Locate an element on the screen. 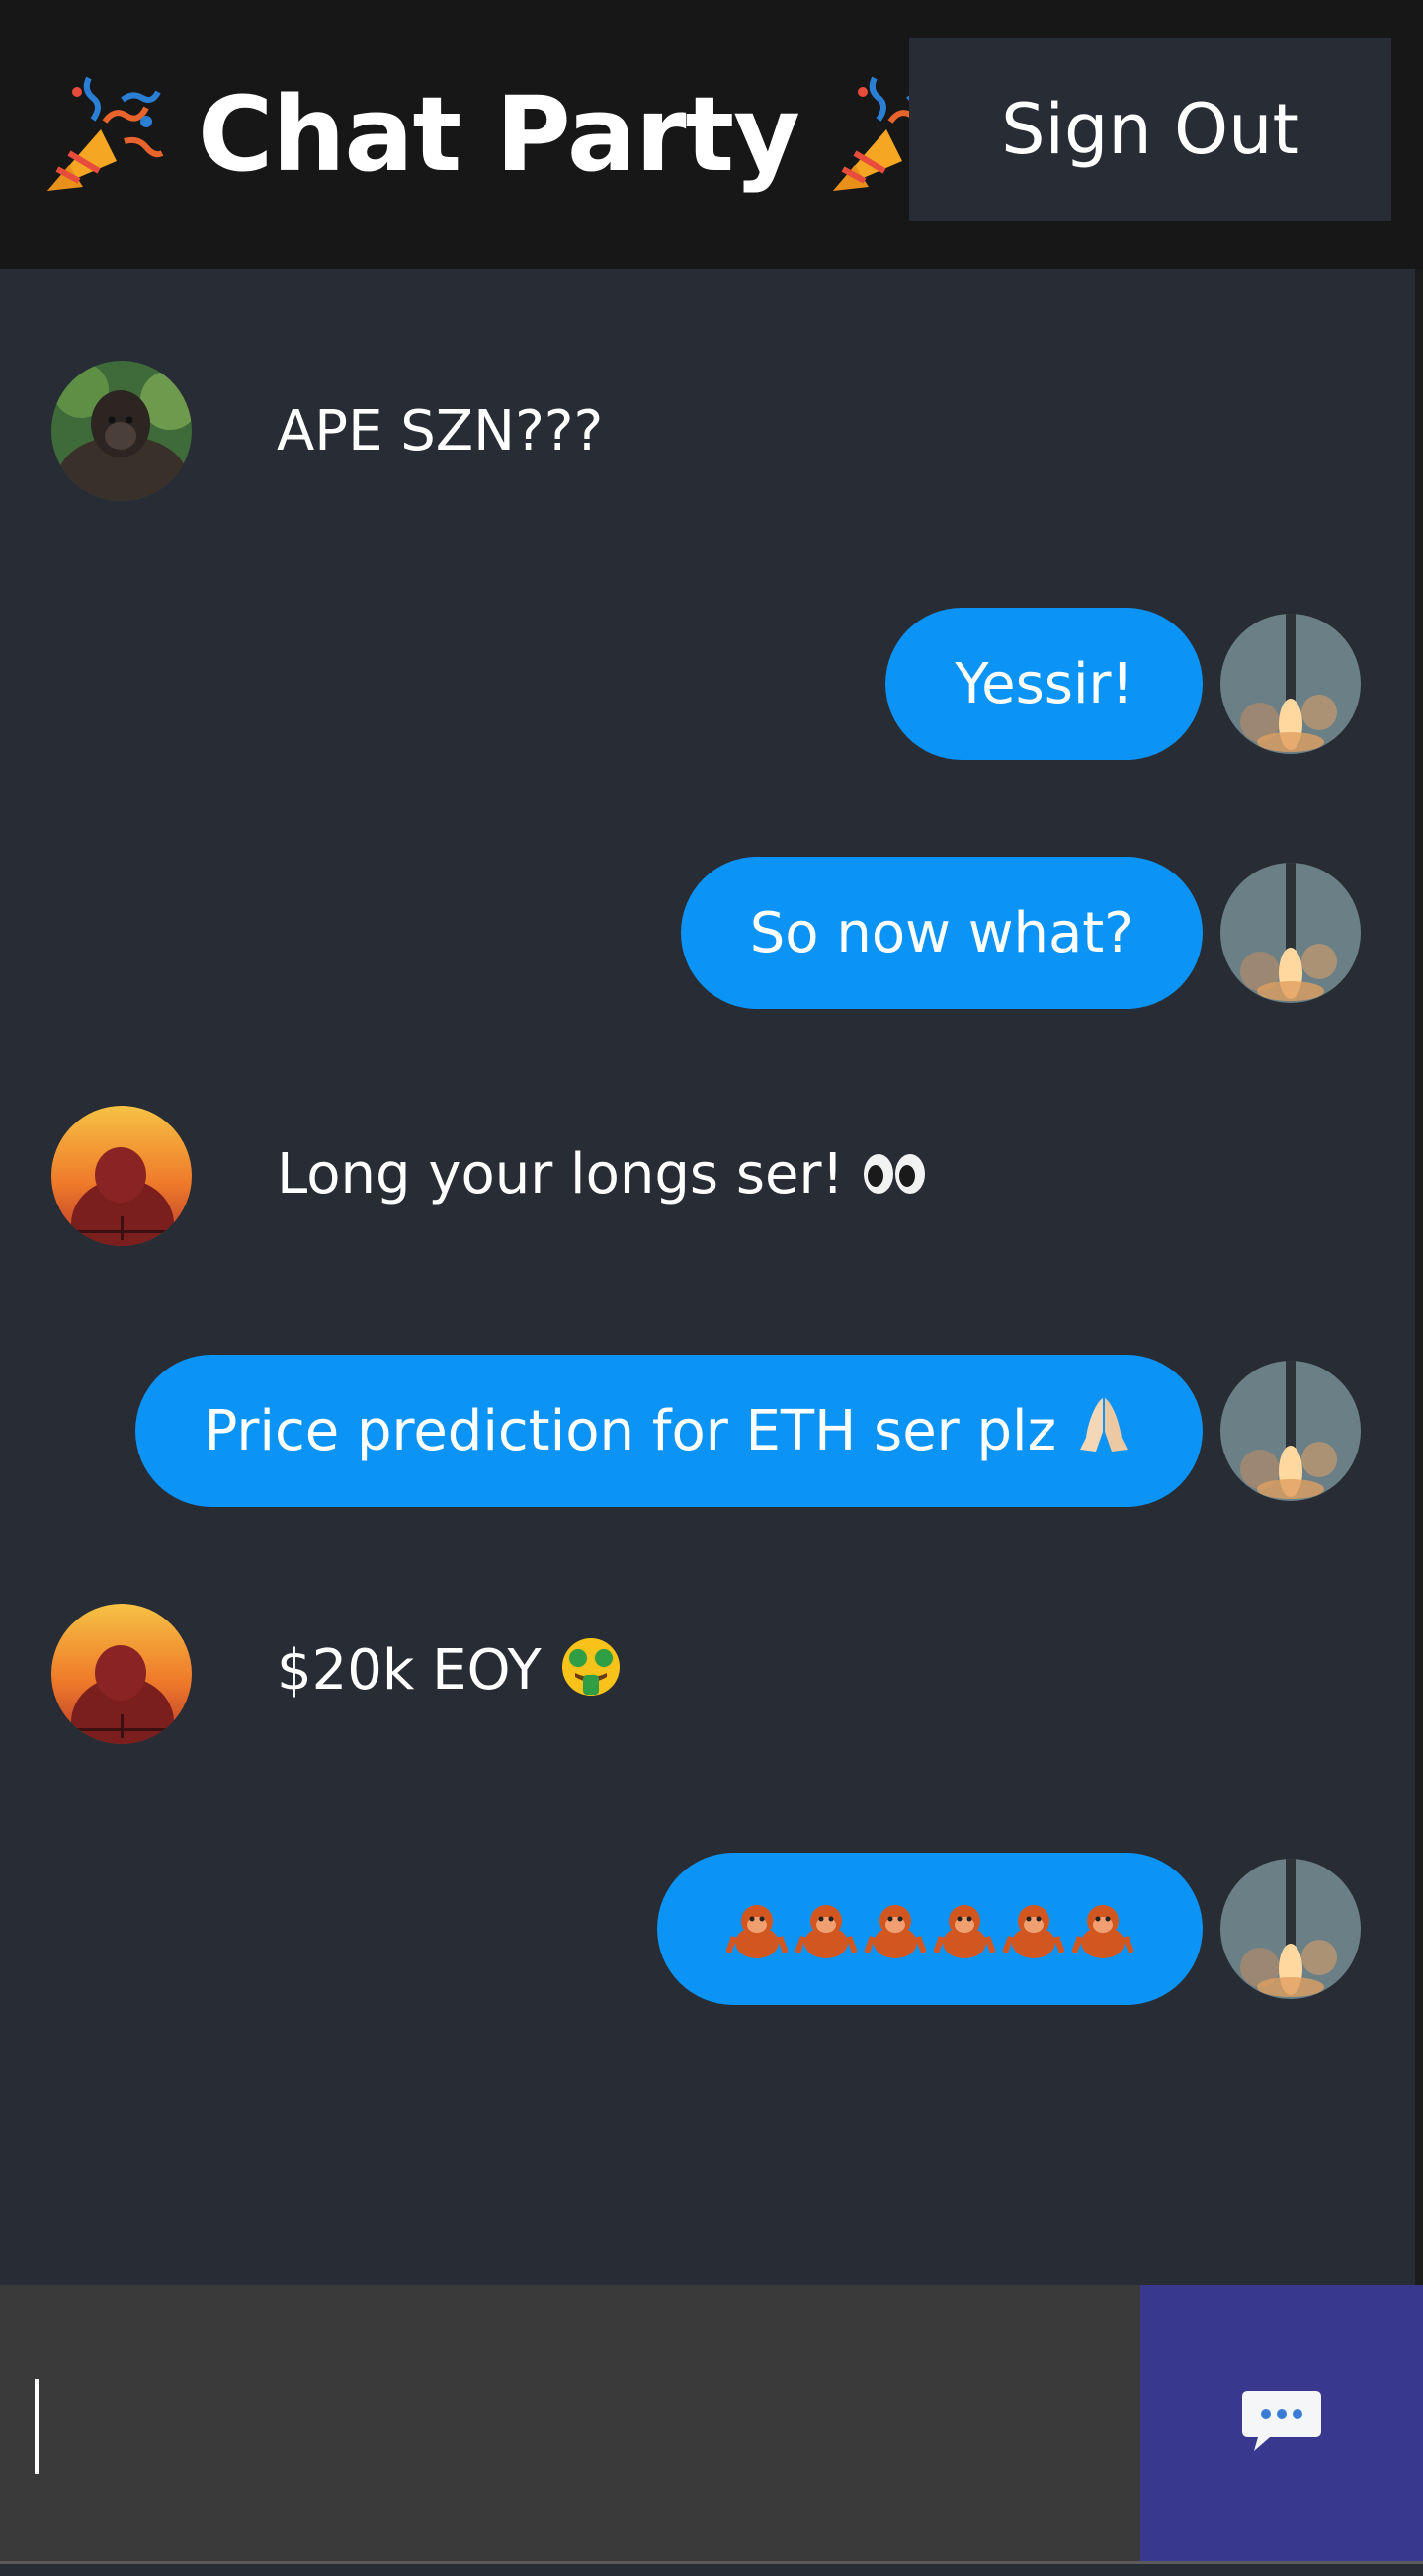 Image resolution: width=1423 pixels, height=2576 pixels. message-bubble: Price prediction for ETH ser plz is located at coordinates (668, 1431).